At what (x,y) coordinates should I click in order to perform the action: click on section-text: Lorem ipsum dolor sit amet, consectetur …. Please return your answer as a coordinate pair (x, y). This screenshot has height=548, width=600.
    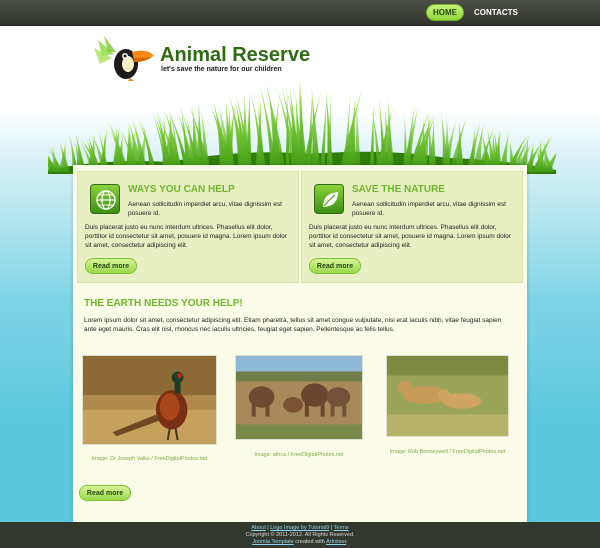
    Looking at the image, I should click on (293, 325).